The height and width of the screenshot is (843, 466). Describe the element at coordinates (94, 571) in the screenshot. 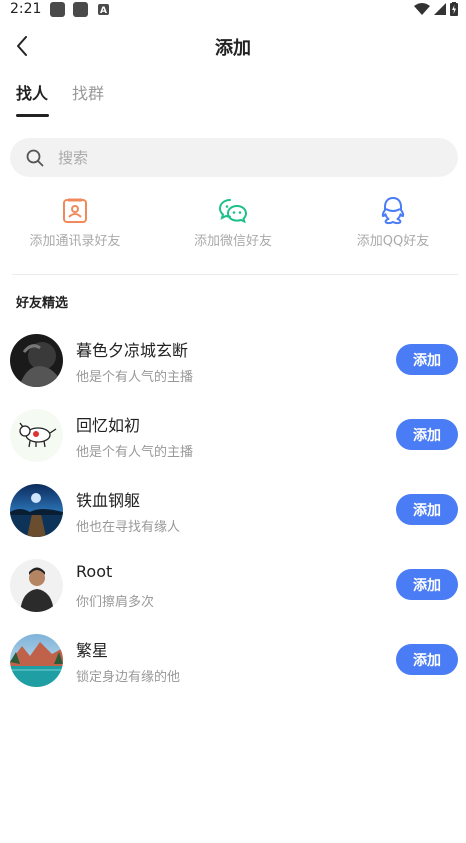

I see `friend-name: Root` at that location.